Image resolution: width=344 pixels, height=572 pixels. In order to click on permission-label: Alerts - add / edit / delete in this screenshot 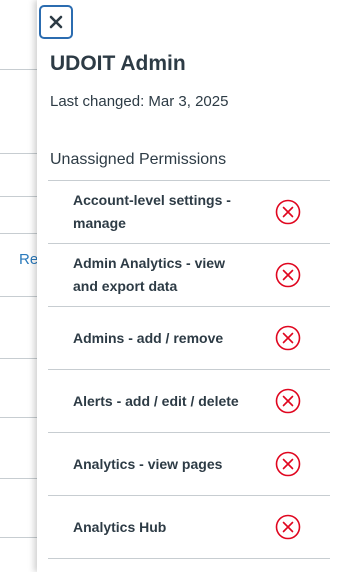, I will do `click(156, 400)`.